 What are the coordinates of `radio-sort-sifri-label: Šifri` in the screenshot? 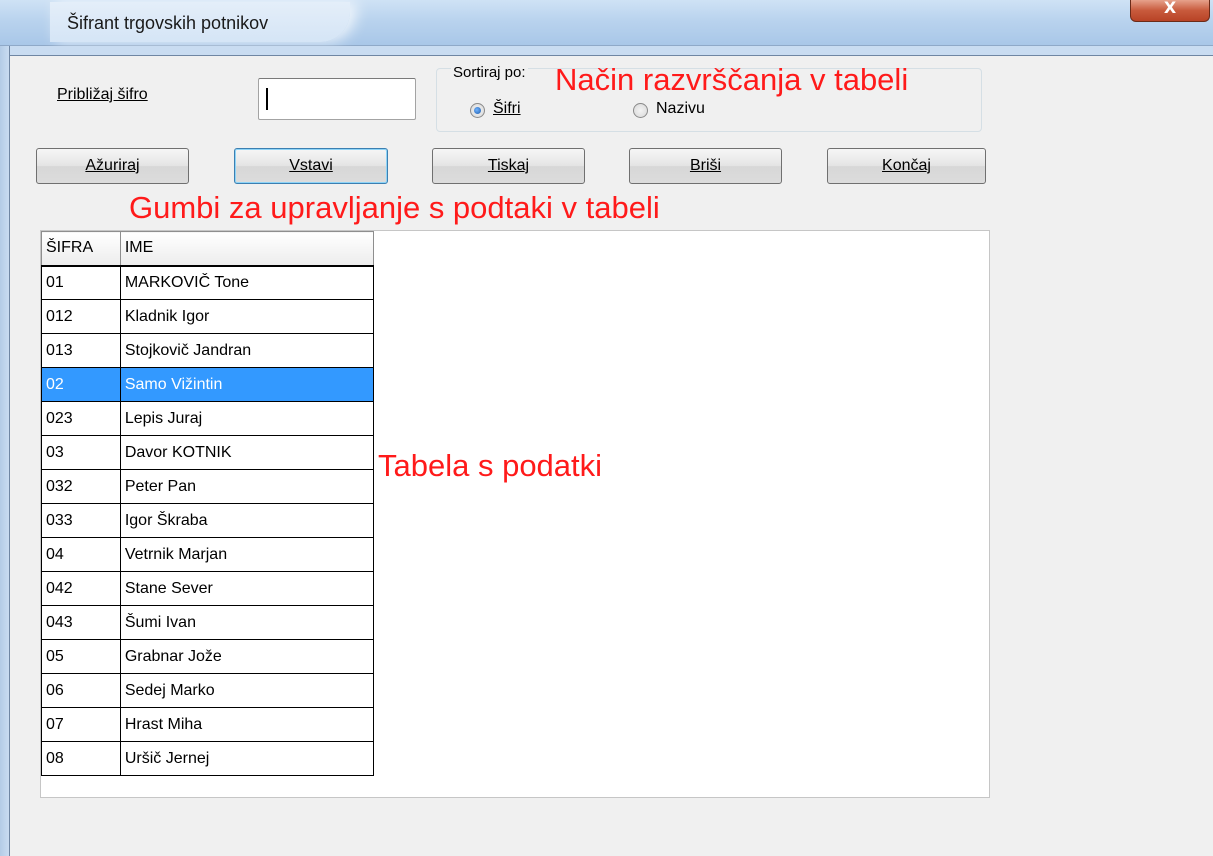 It's located at (507, 109).